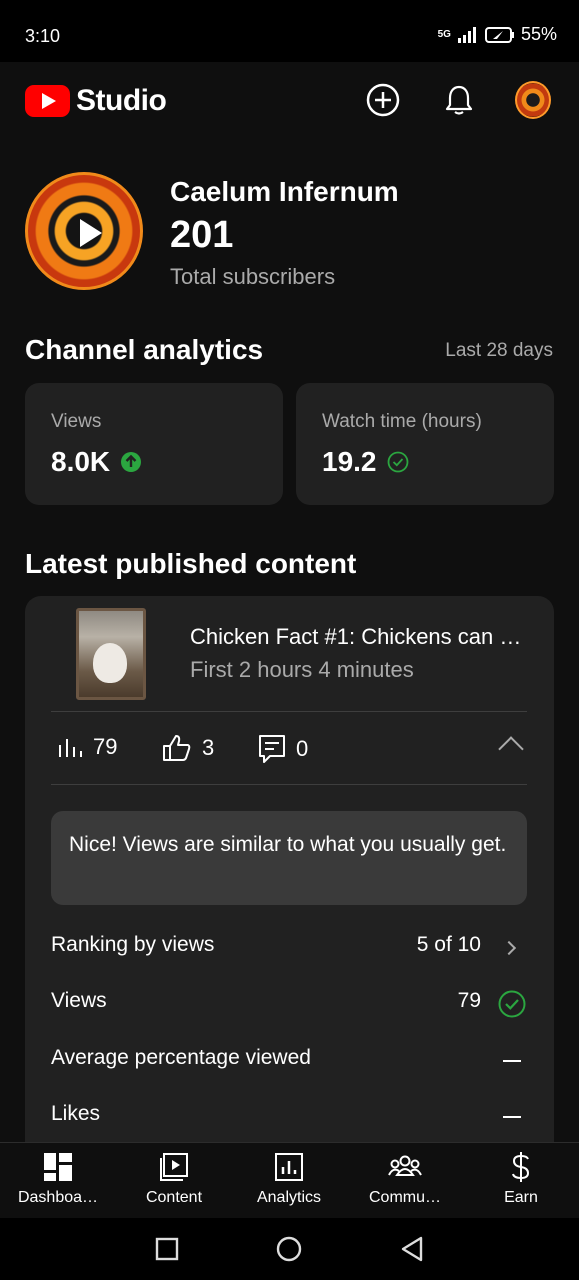 Image resolution: width=579 pixels, height=1280 pixels. I want to click on ranking-row: Ranking by views 5 of 10, so click(289, 948).